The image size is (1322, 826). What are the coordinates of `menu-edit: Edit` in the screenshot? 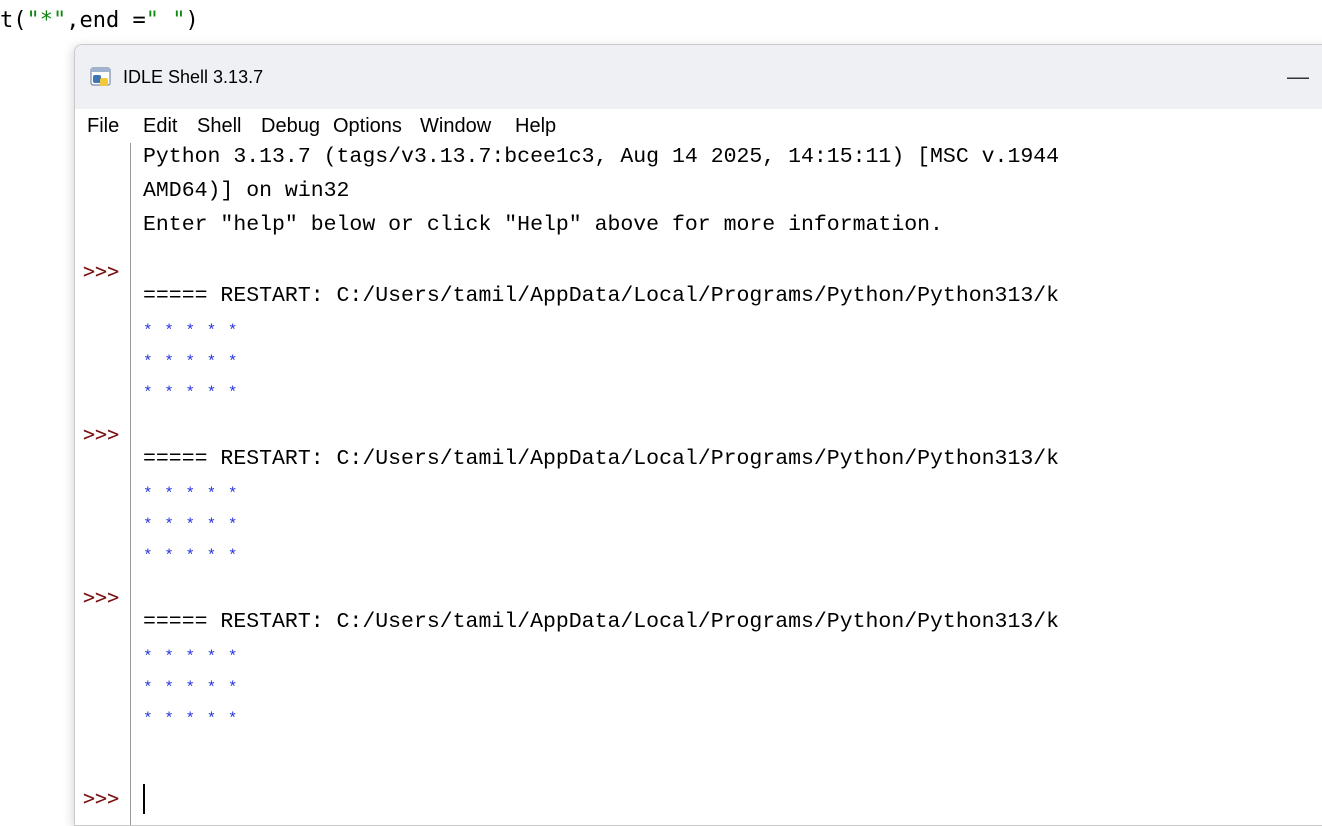 It's located at (160, 126).